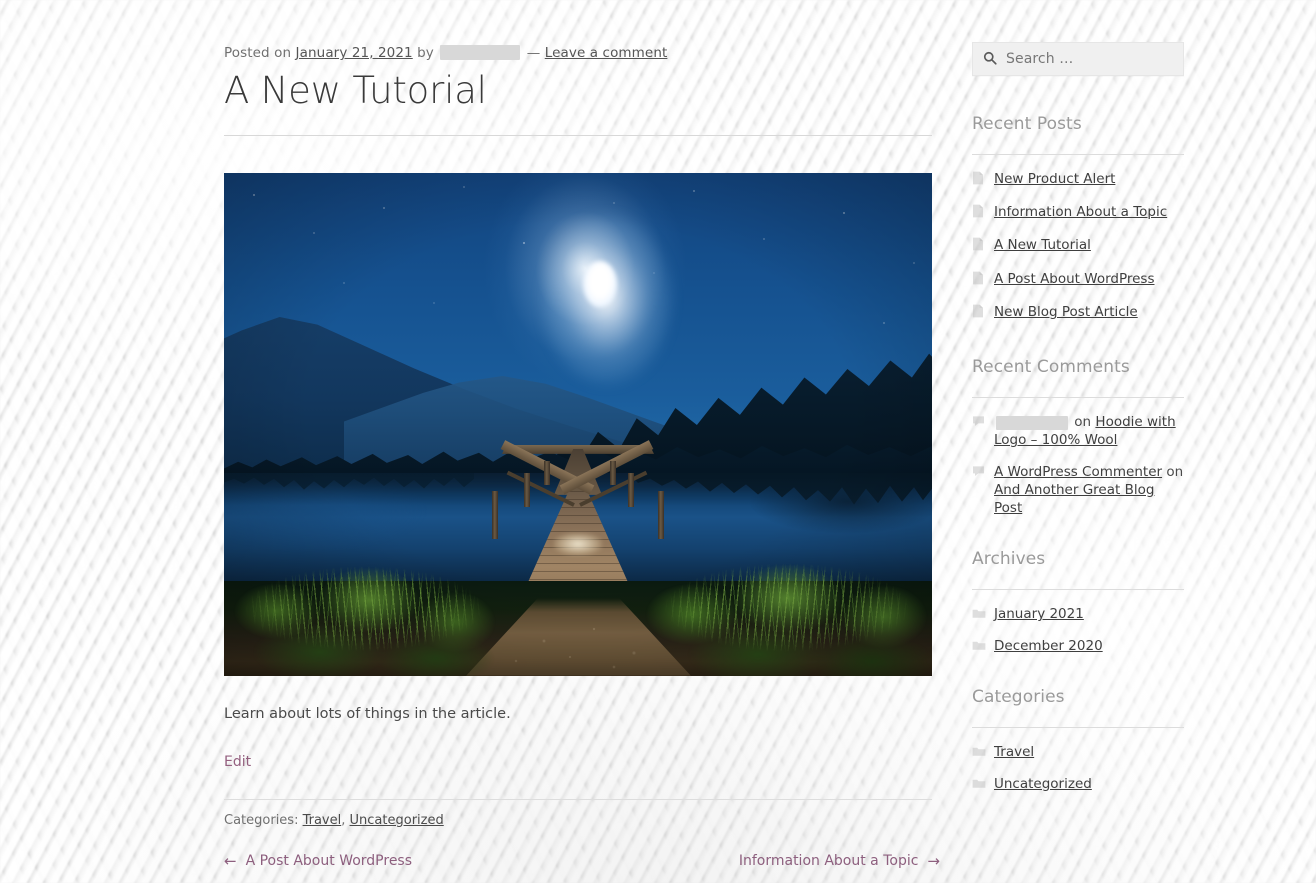 The image size is (1316, 883). What do you see at coordinates (606, 53) in the screenshot?
I see `leave-a-comment-link: Leave a comment` at bounding box center [606, 53].